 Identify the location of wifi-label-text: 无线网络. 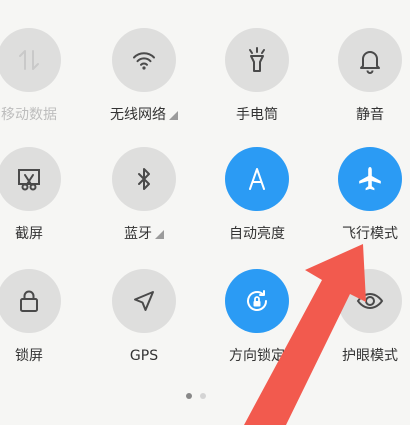
(138, 115).